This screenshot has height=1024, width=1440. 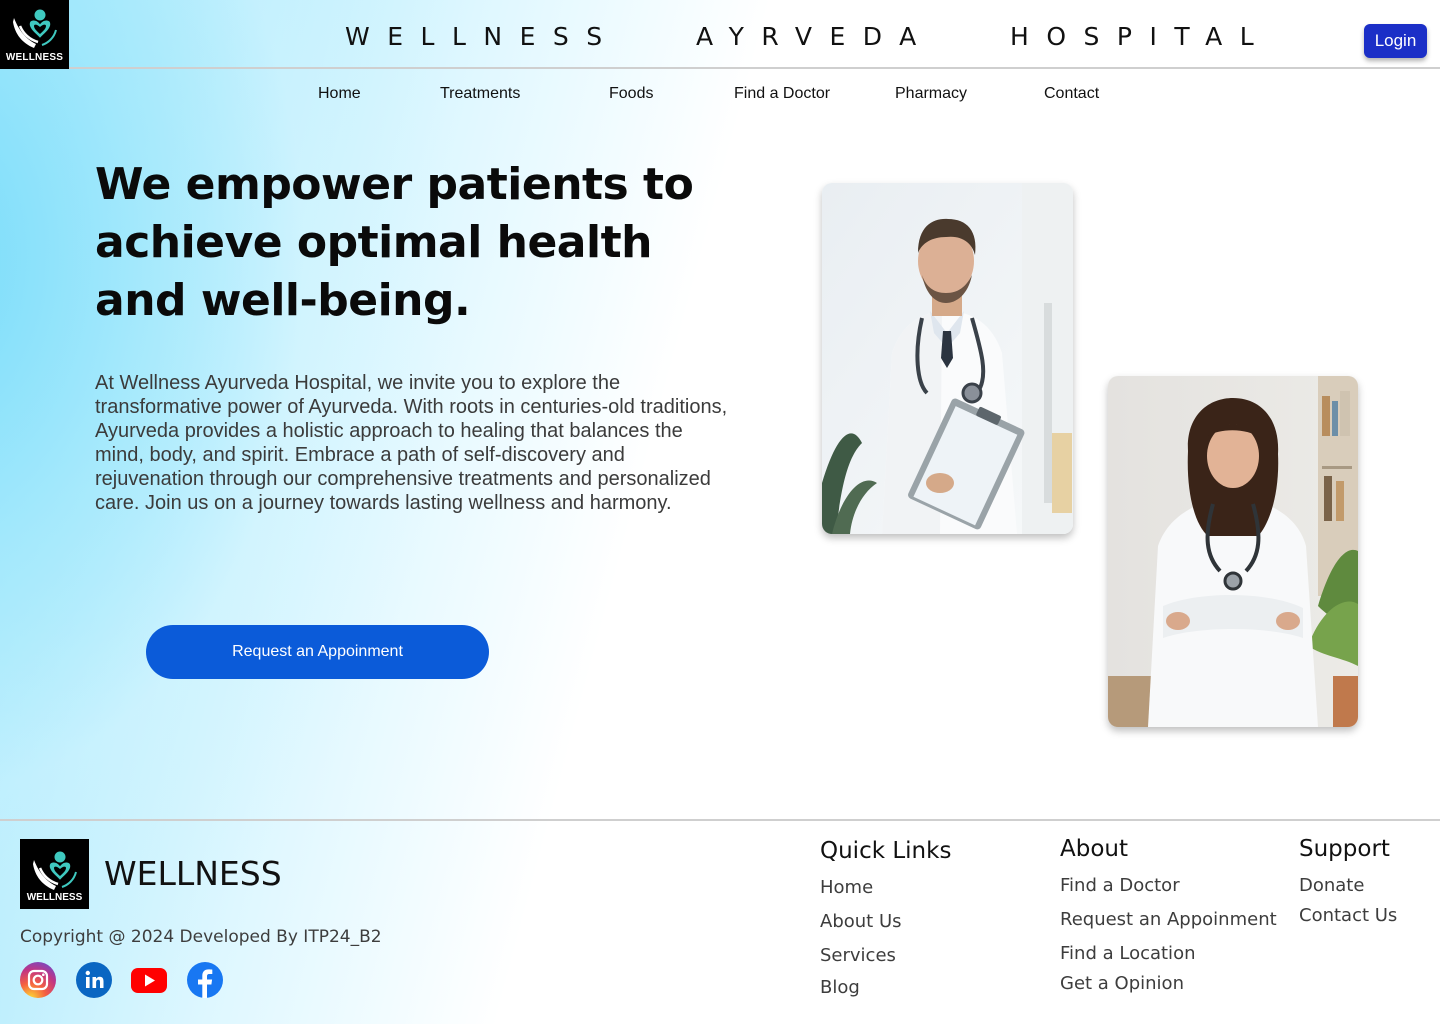 What do you see at coordinates (947, 358) in the screenshot?
I see `male-doctor-photo` at bounding box center [947, 358].